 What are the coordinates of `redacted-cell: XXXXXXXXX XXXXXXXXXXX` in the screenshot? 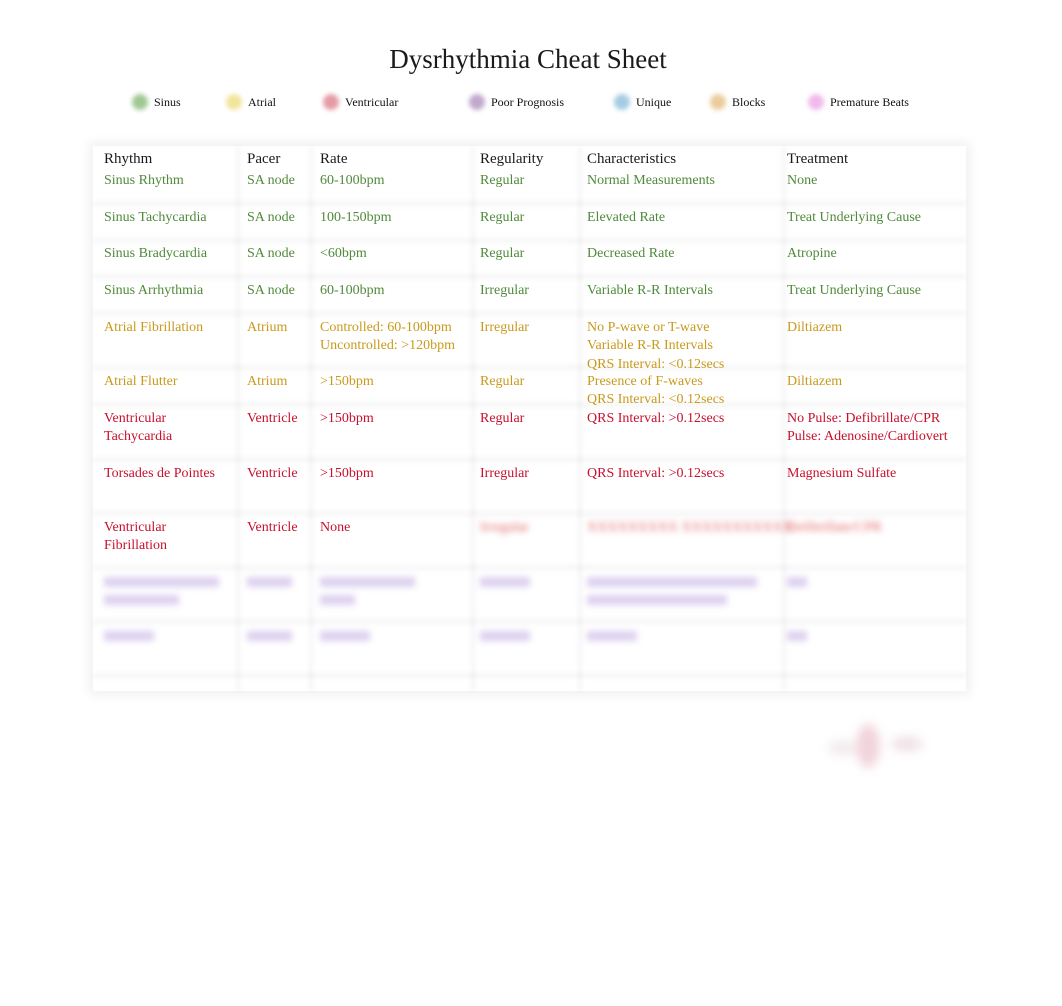 It's located at (690, 527).